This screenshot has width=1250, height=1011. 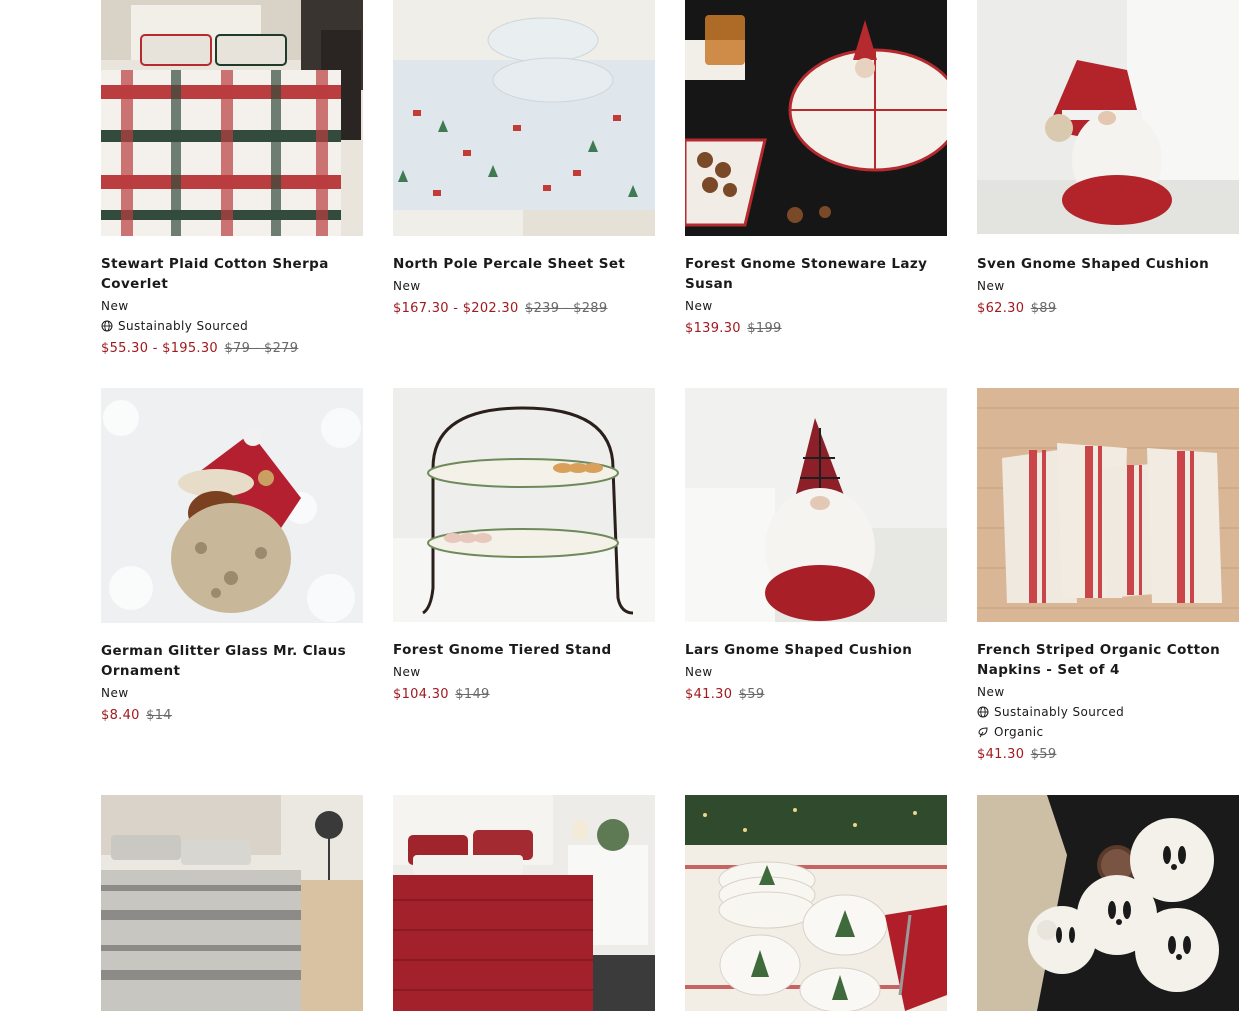 I want to click on price: $104.30 $149, so click(x=524, y=695).